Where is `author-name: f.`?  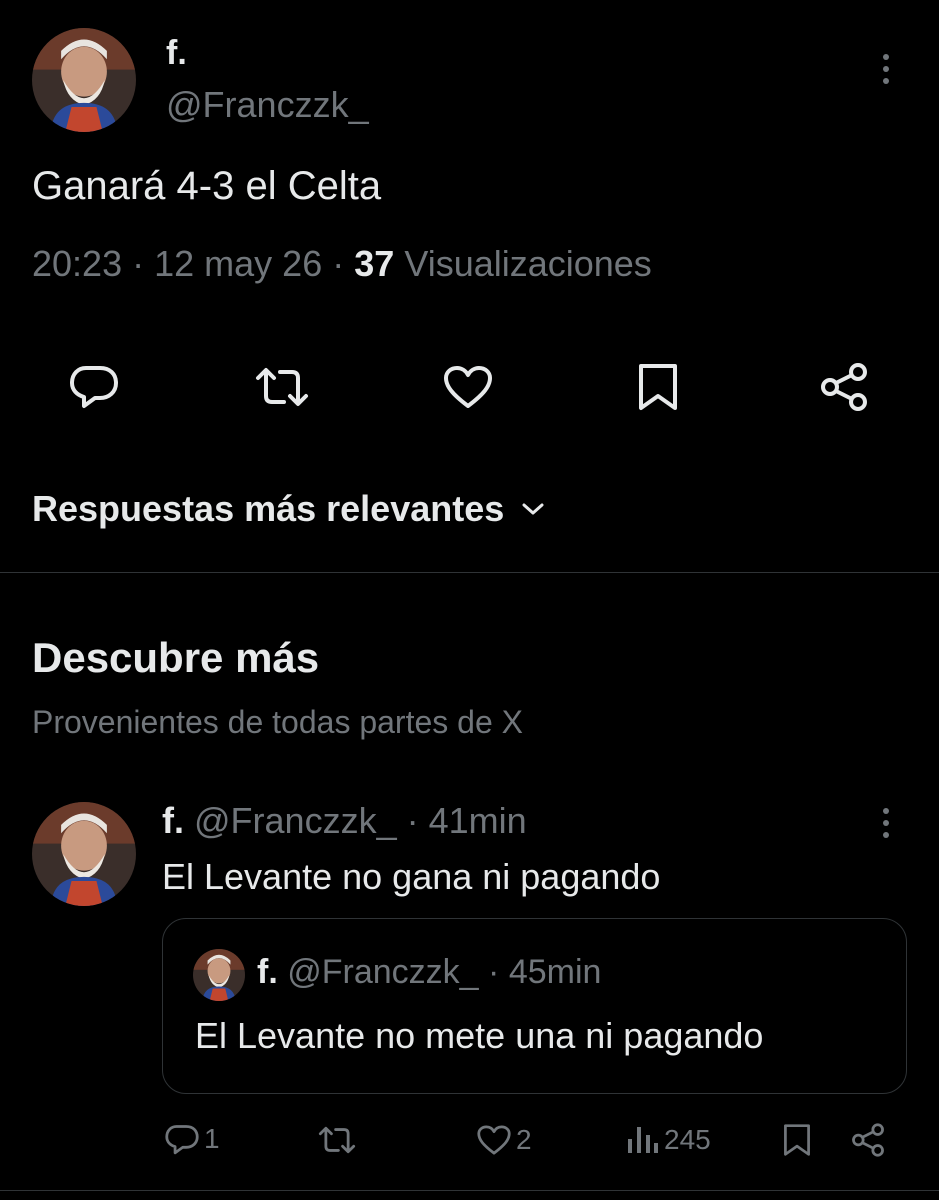
author-name: f. is located at coordinates (176, 53).